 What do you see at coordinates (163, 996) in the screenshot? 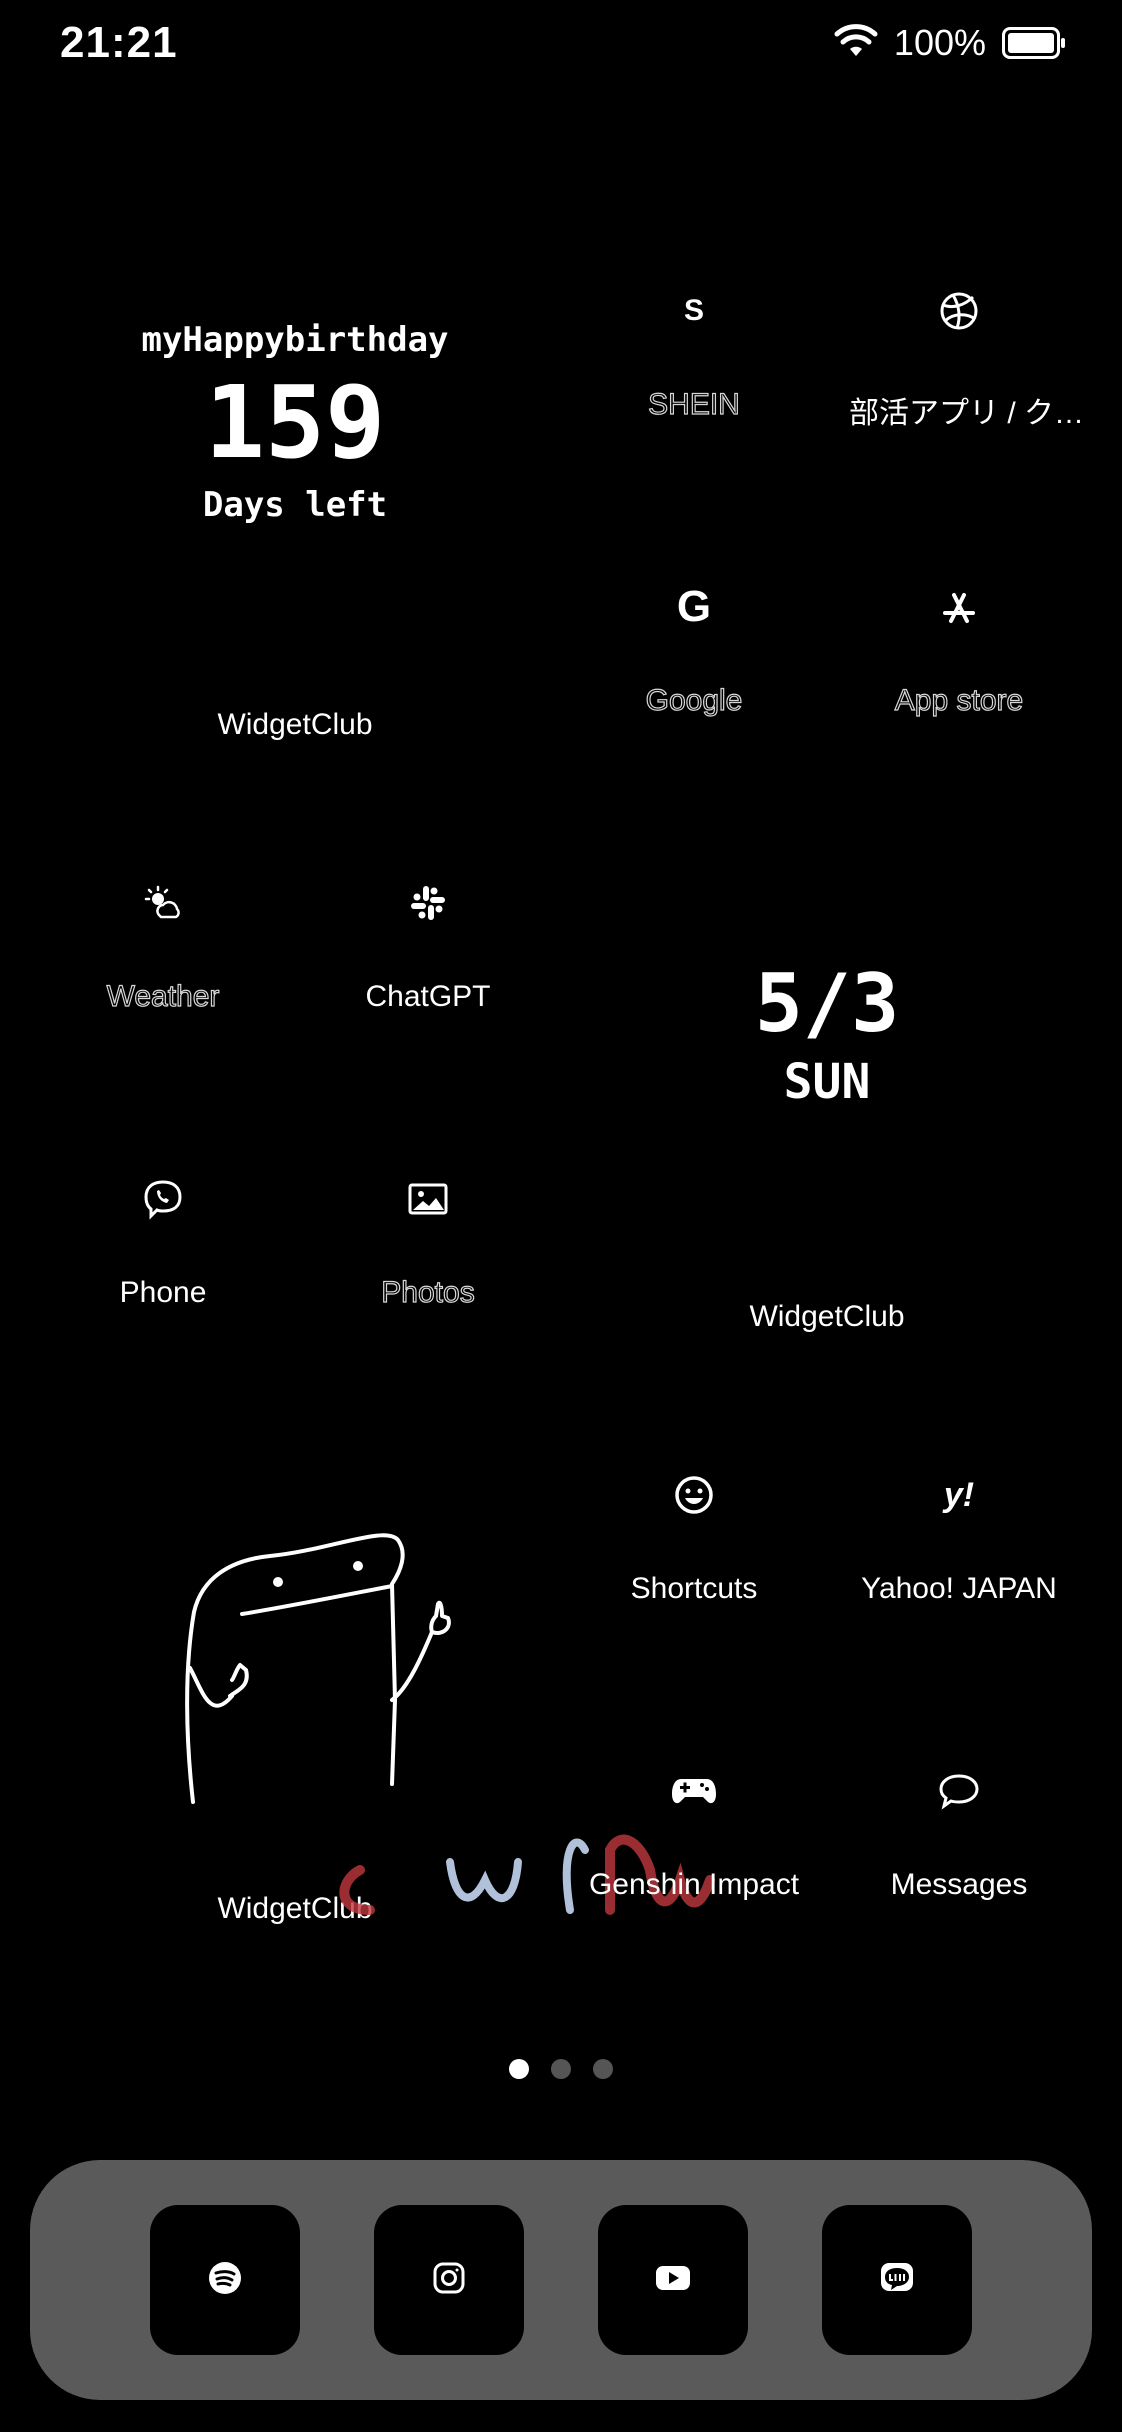
I see `app-name: Weather` at bounding box center [163, 996].